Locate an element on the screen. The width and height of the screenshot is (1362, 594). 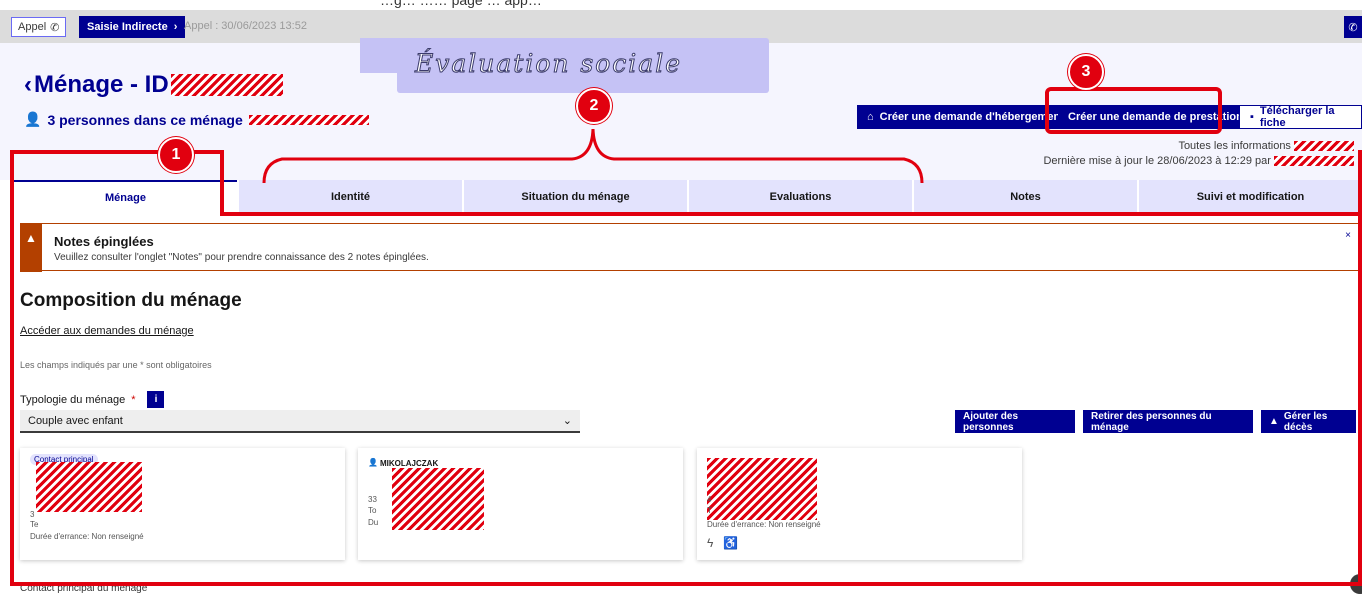
end-call-button: ✆ is located at coordinates (1353, 27).